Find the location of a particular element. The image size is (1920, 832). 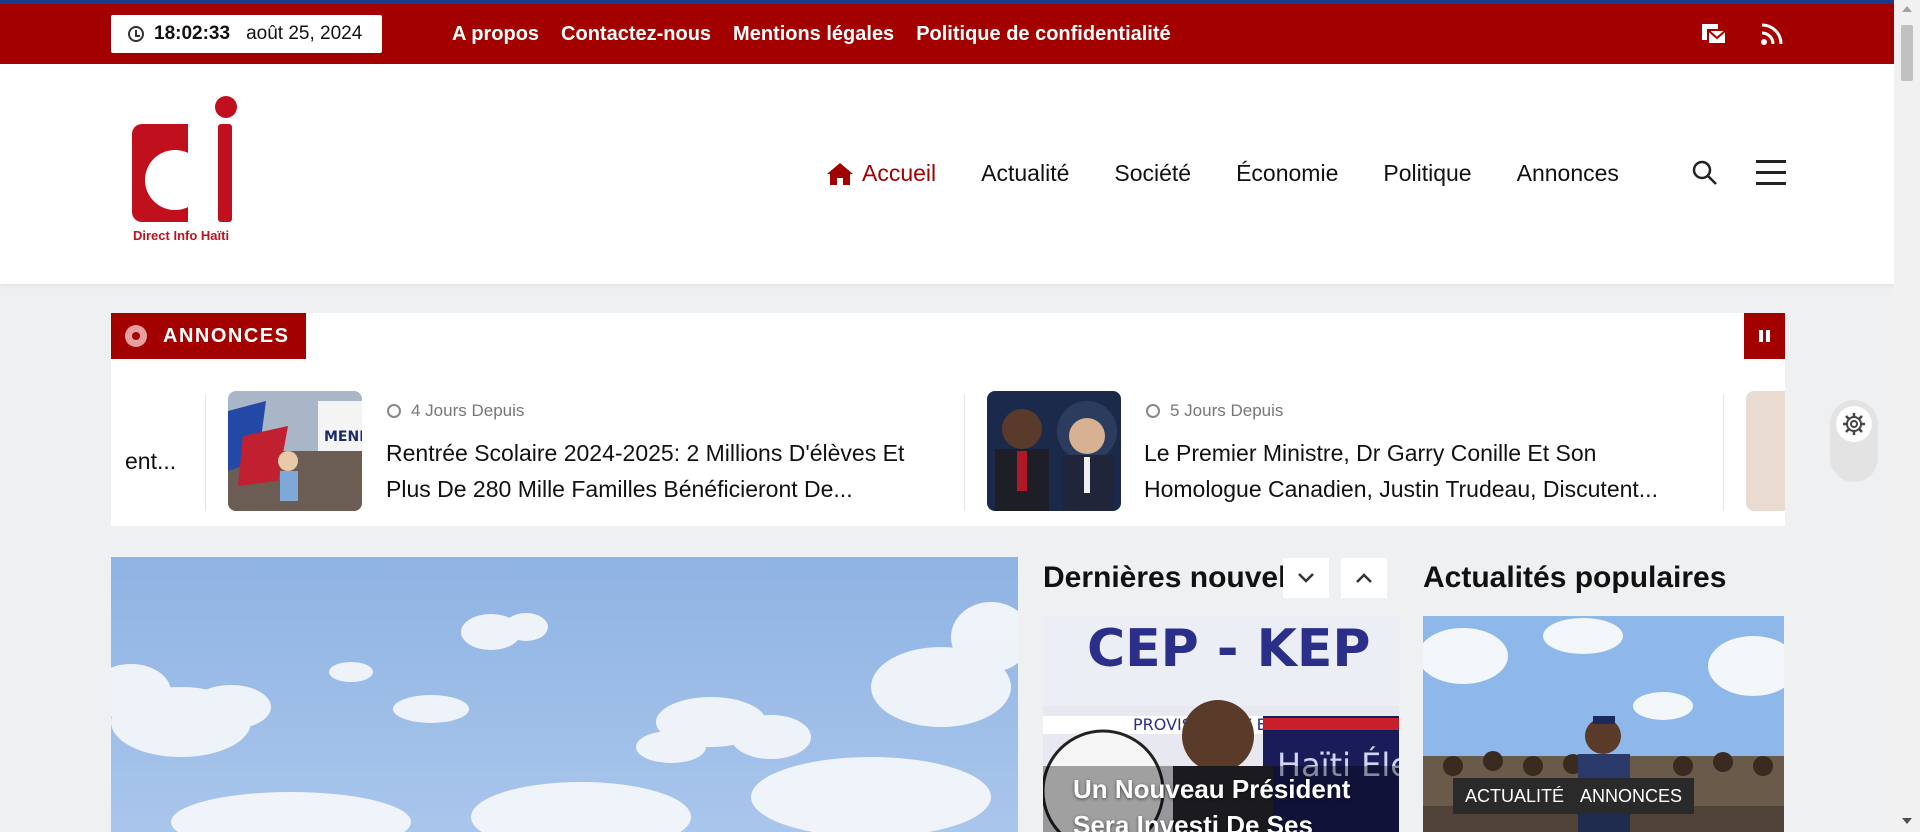

scroll-down-button is located at coordinates (1306, 578).